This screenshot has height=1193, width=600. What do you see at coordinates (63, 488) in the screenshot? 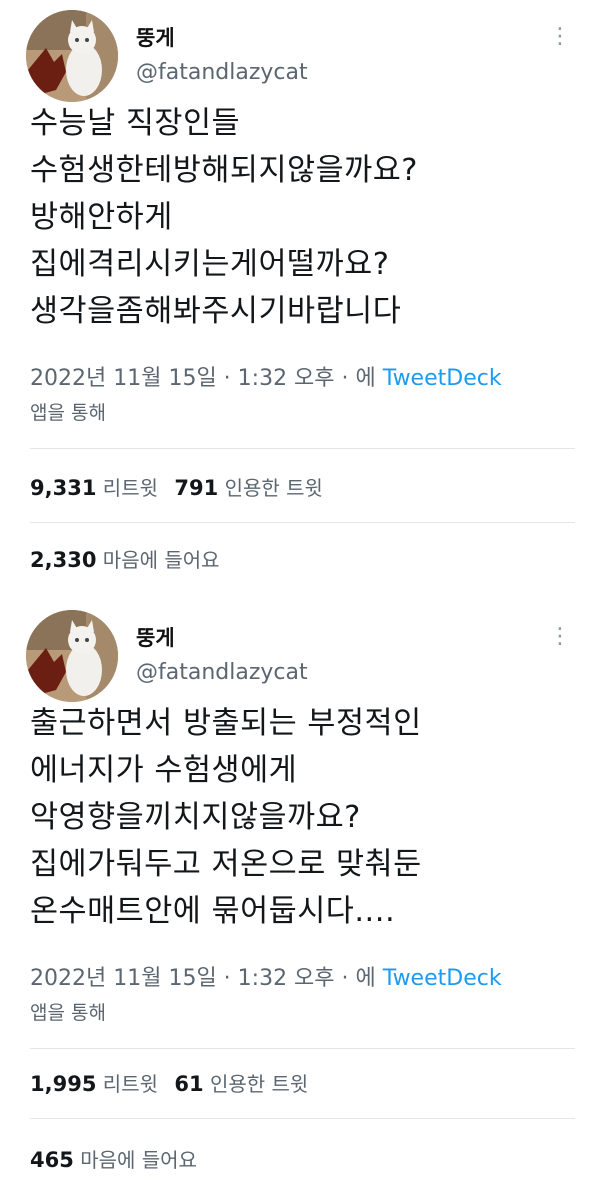
I see `retweets-count: 9,331` at bounding box center [63, 488].